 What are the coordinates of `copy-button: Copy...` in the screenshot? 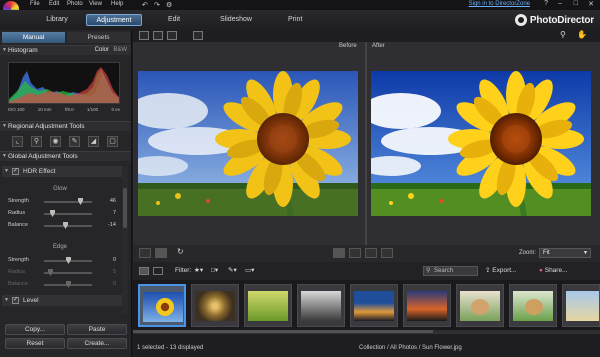 It's located at (35, 329).